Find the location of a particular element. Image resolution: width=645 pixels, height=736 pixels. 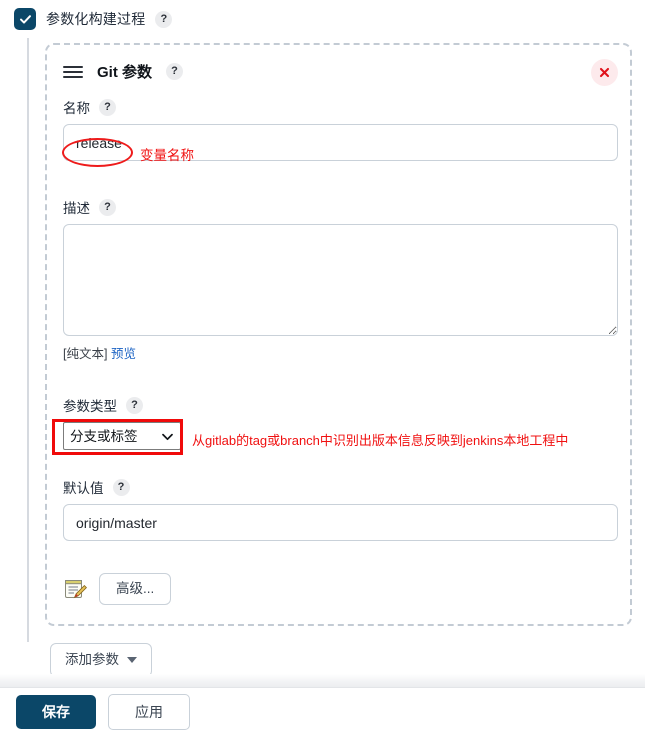

panel-title: Git 参数 is located at coordinates (124, 72).